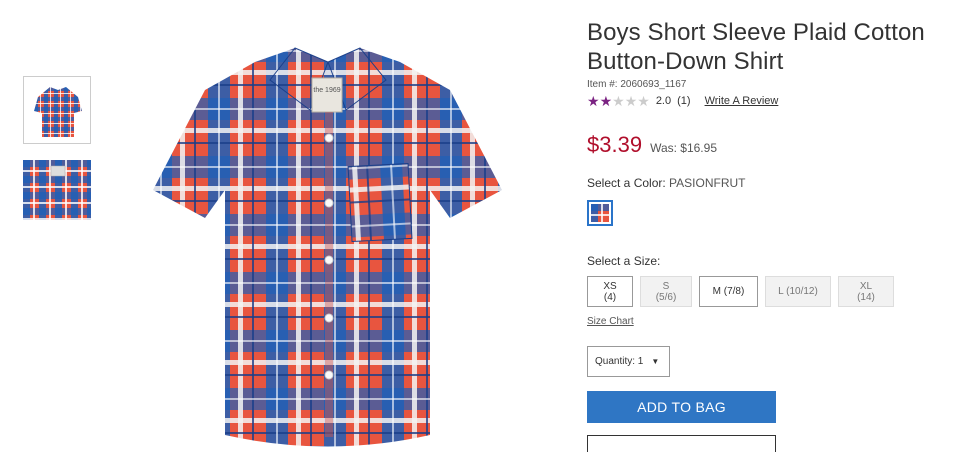 This screenshot has width=958, height=452. Describe the element at coordinates (742, 101) in the screenshot. I see `write-review-link: Write A Review` at that location.